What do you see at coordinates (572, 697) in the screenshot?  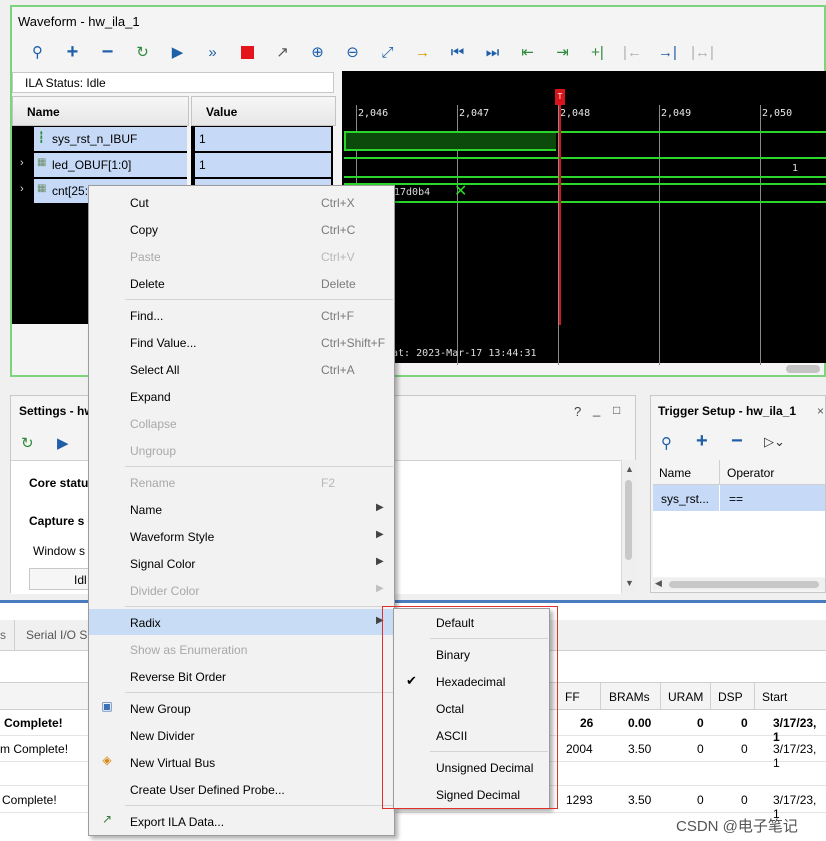 I see `header-ff: FF` at bounding box center [572, 697].